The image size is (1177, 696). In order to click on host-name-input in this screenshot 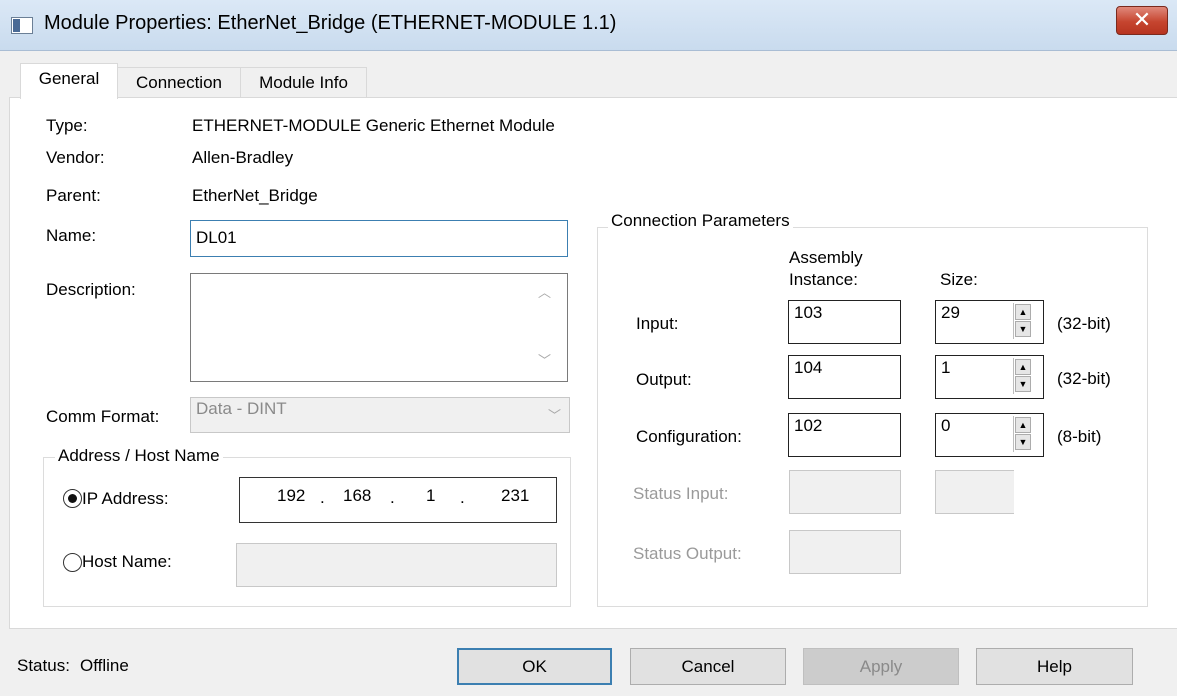, I will do `click(396, 565)`.